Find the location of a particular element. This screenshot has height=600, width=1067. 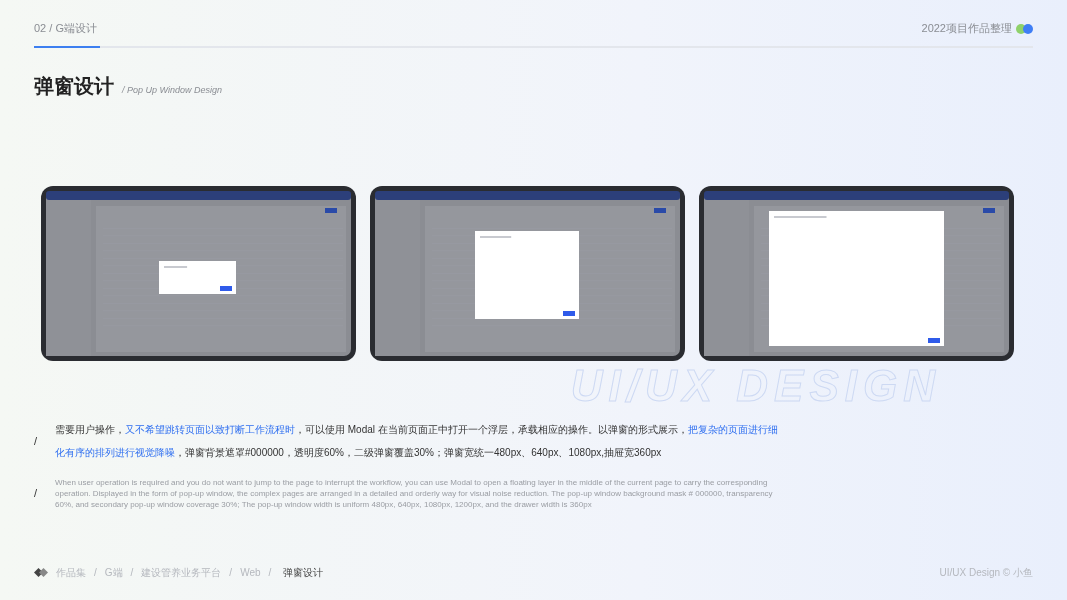

page-subtitle: / Pop Up Window Design is located at coordinates (172, 90).